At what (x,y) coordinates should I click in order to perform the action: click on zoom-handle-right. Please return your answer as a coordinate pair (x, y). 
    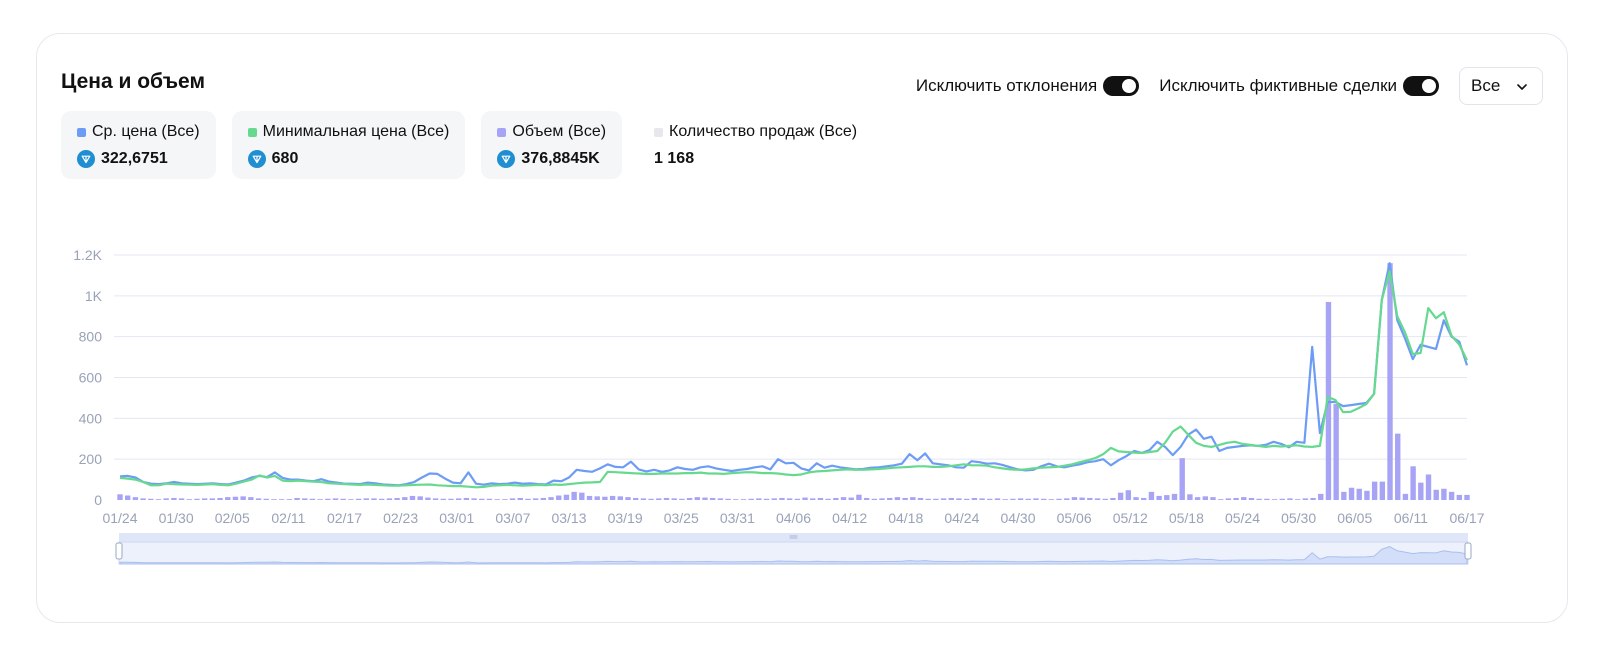
    Looking at the image, I should click on (1468, 551).